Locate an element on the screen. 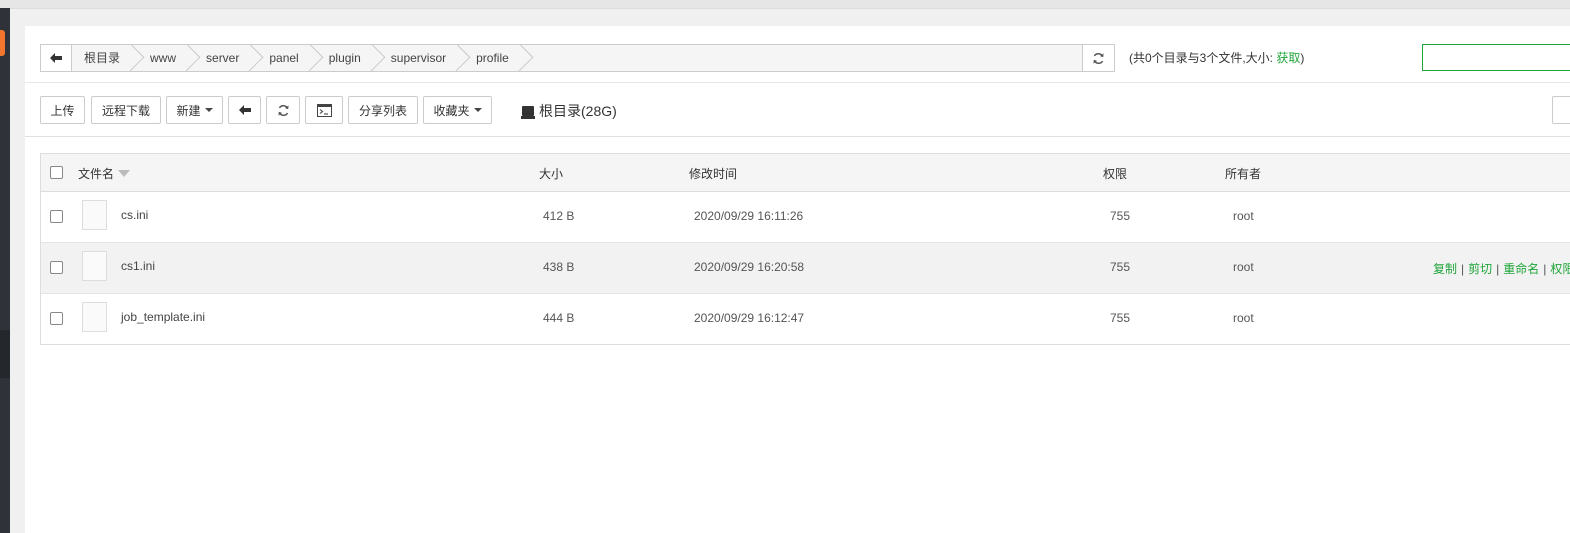  select-all-checkbox is located at coordinates (56, 172).